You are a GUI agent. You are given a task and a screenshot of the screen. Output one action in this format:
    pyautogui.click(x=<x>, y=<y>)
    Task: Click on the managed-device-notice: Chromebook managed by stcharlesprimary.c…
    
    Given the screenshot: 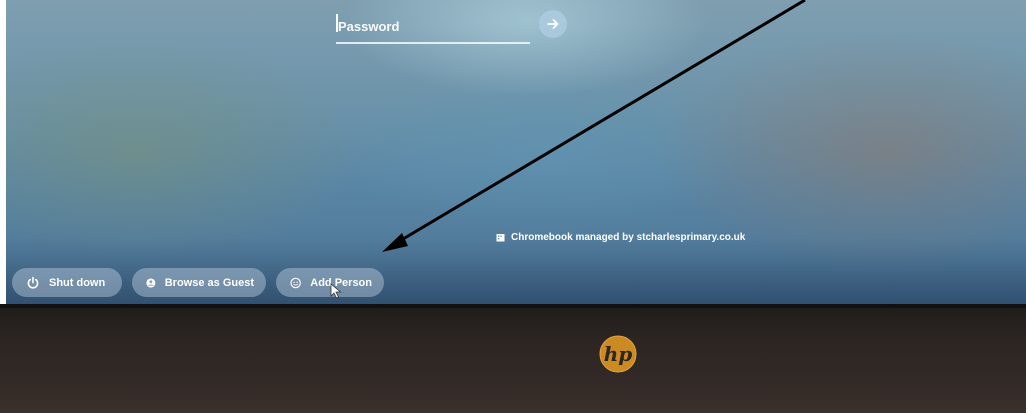 What is the action you would take?
    pyautogui.click(x=620, y=237)
    